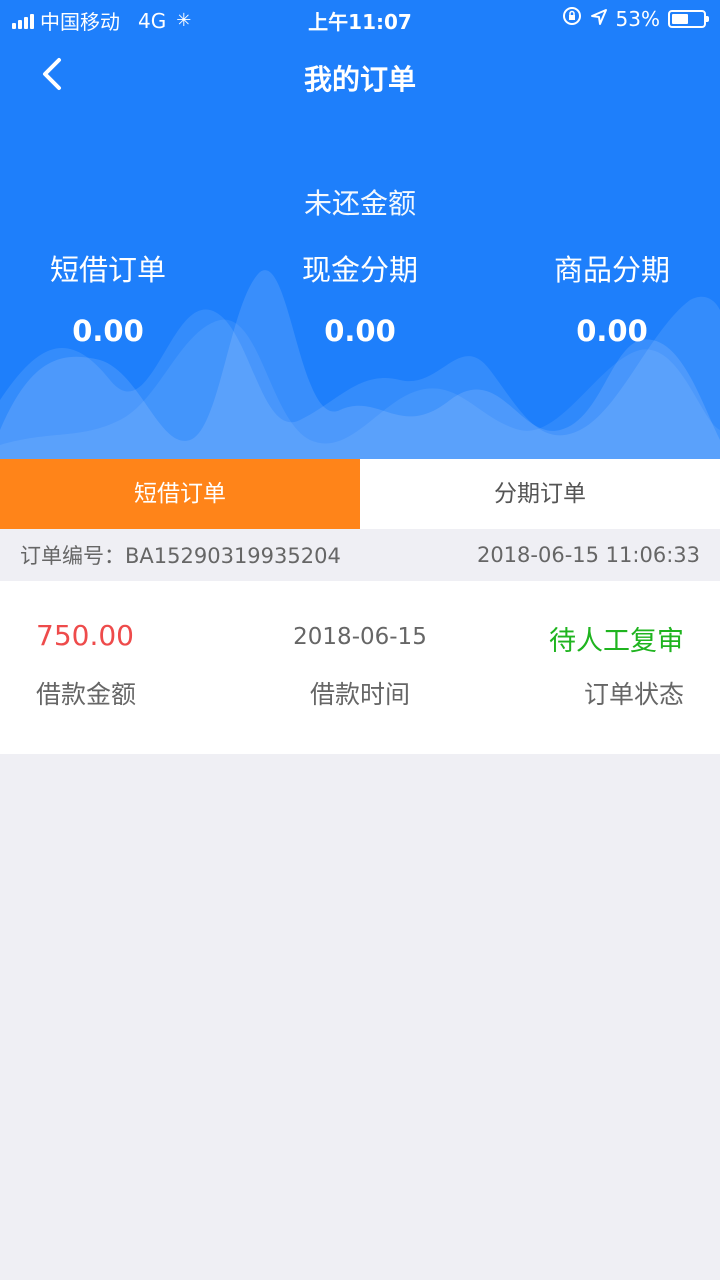 This screenshot has height=1280, width=720. What do you see at coordinates (114, 299) in the screenshot?
I see `summary-short-loan: 短借订单 0.00` at bounding box center [114, 299].